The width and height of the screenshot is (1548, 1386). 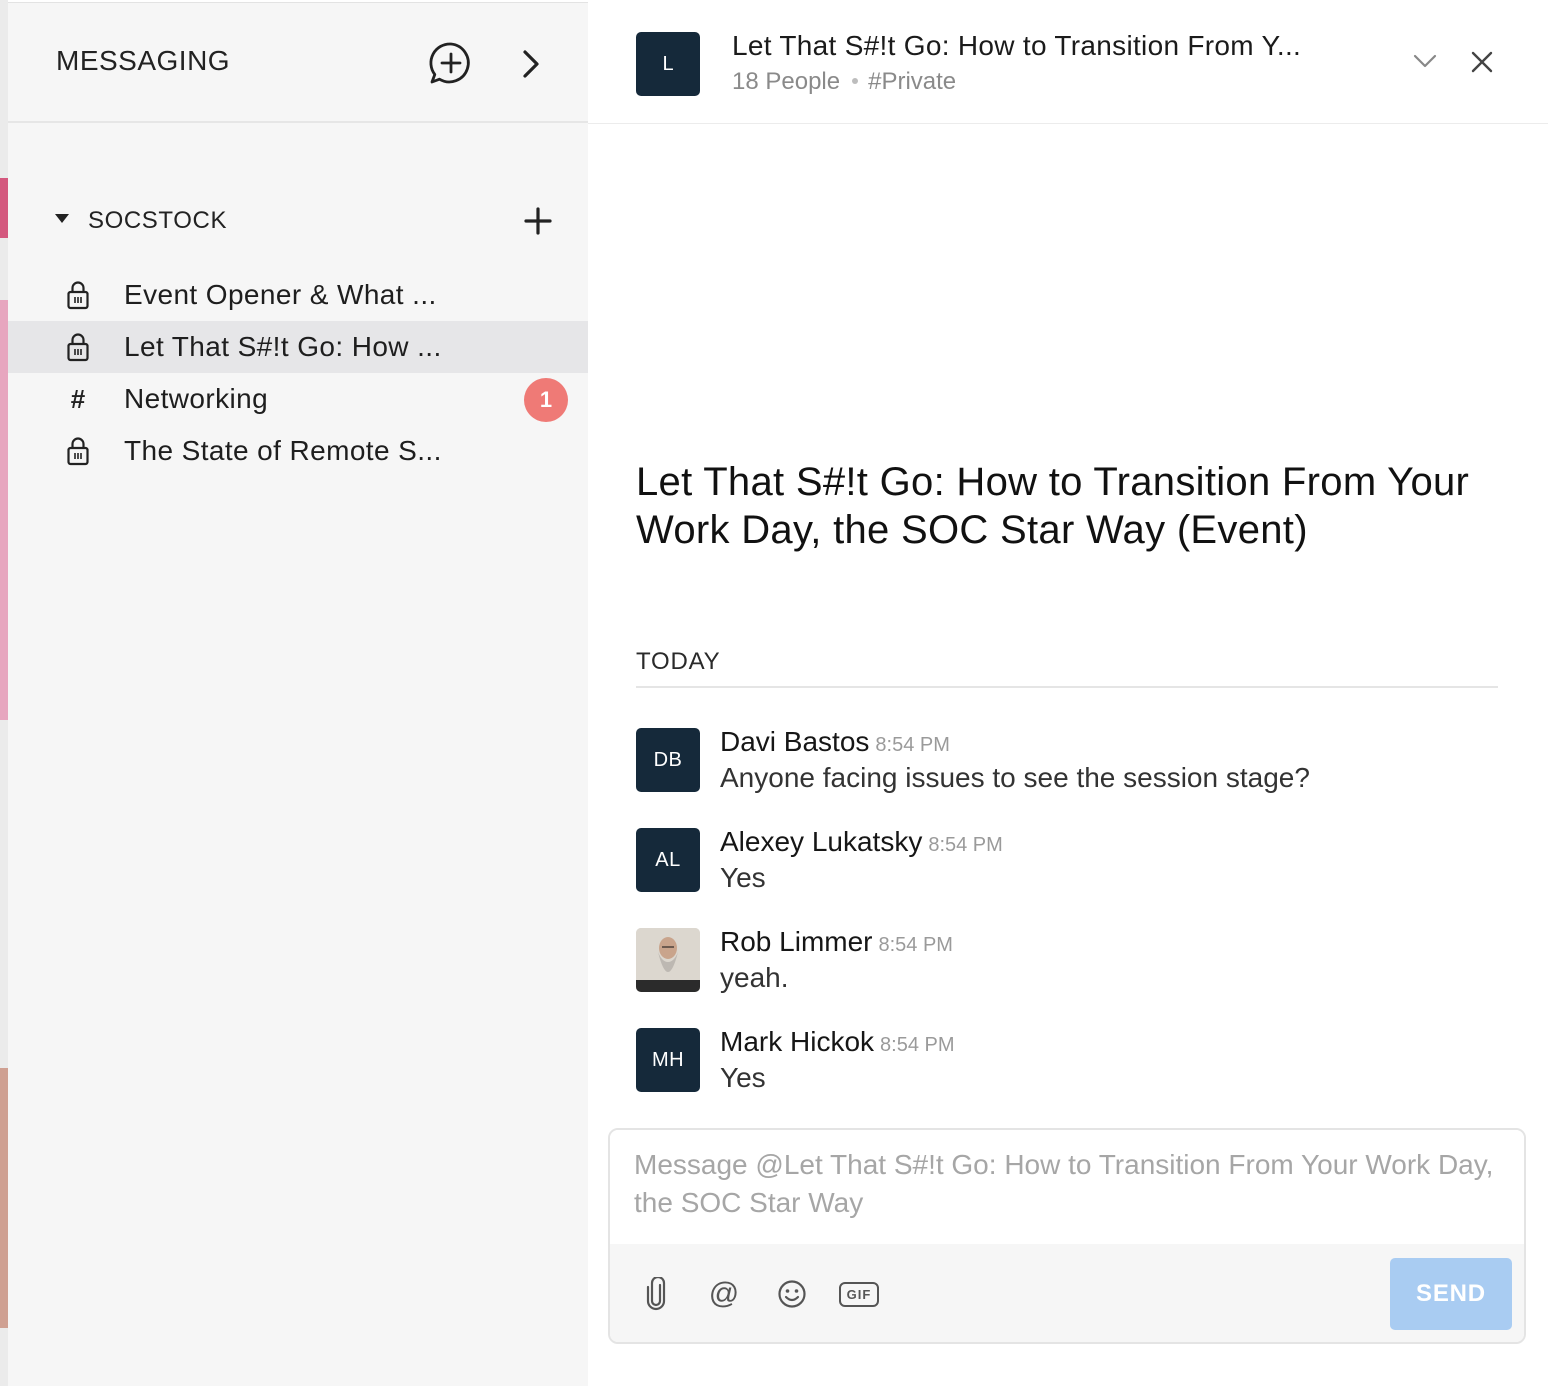 I want to click on privacy-label: #Private, so click(x=912, y=81).